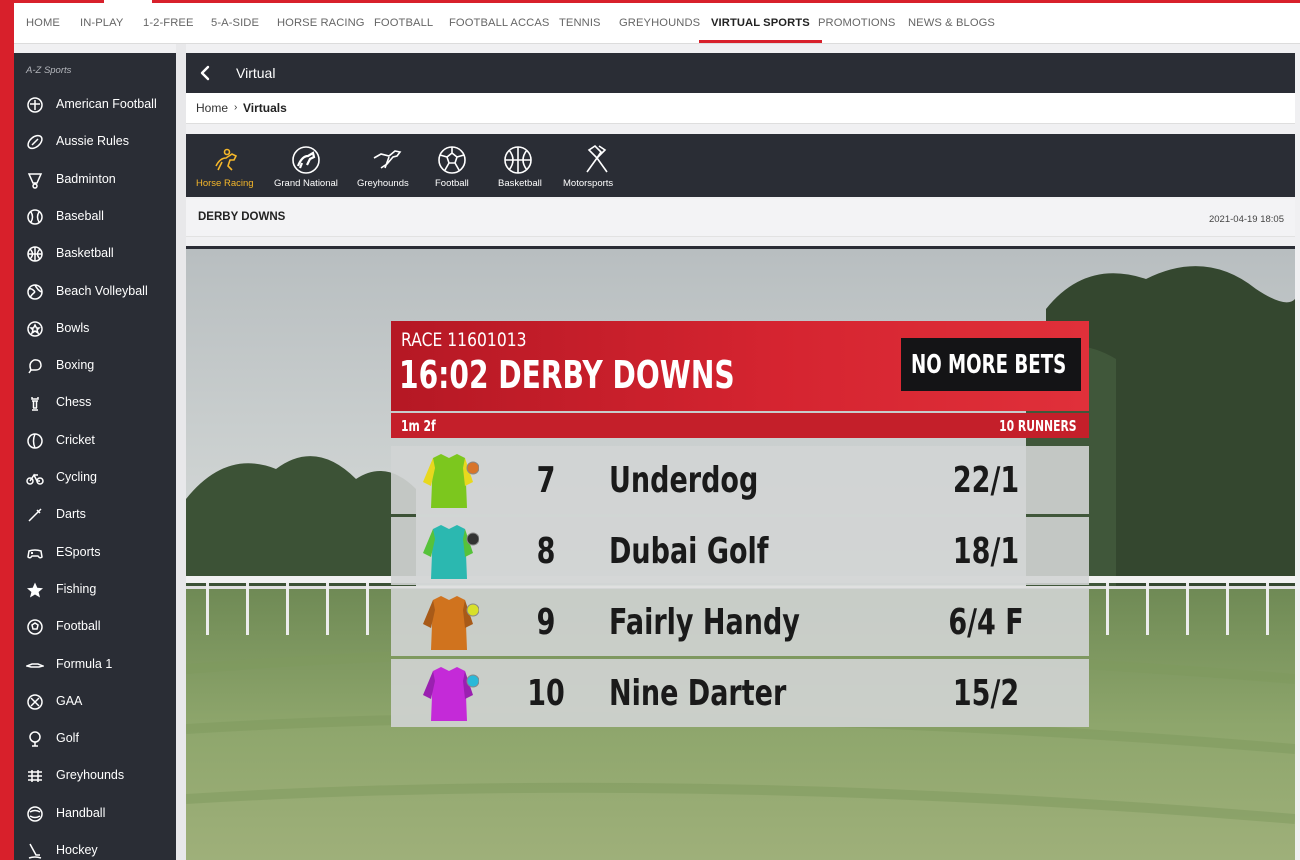 The height and width of the screenshot is (860, 1300). I want to click on sidebar-item-label: Cricket, so click(75, 439).